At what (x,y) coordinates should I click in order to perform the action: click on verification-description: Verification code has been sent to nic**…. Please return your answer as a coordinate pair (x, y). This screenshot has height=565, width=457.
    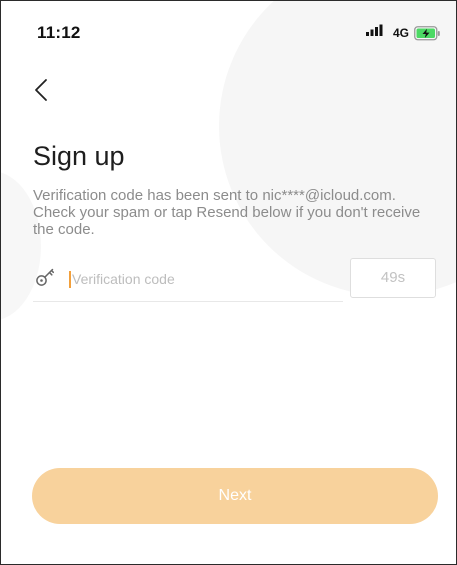
    Looking at the image, I should click on (227, 212).